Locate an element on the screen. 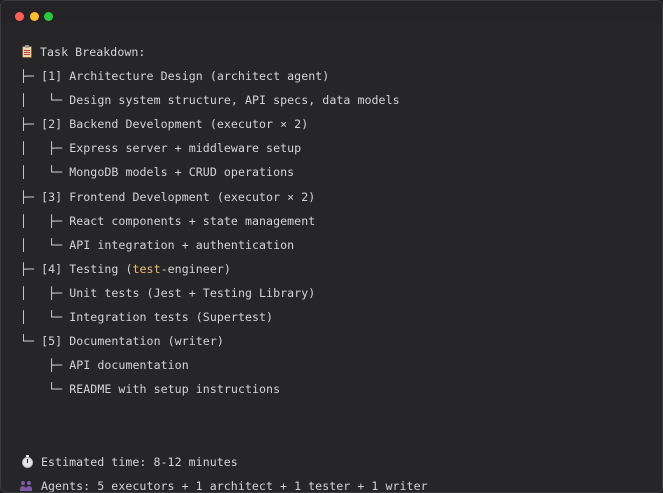  maximize-window-button is located at coordinates (48, 16).